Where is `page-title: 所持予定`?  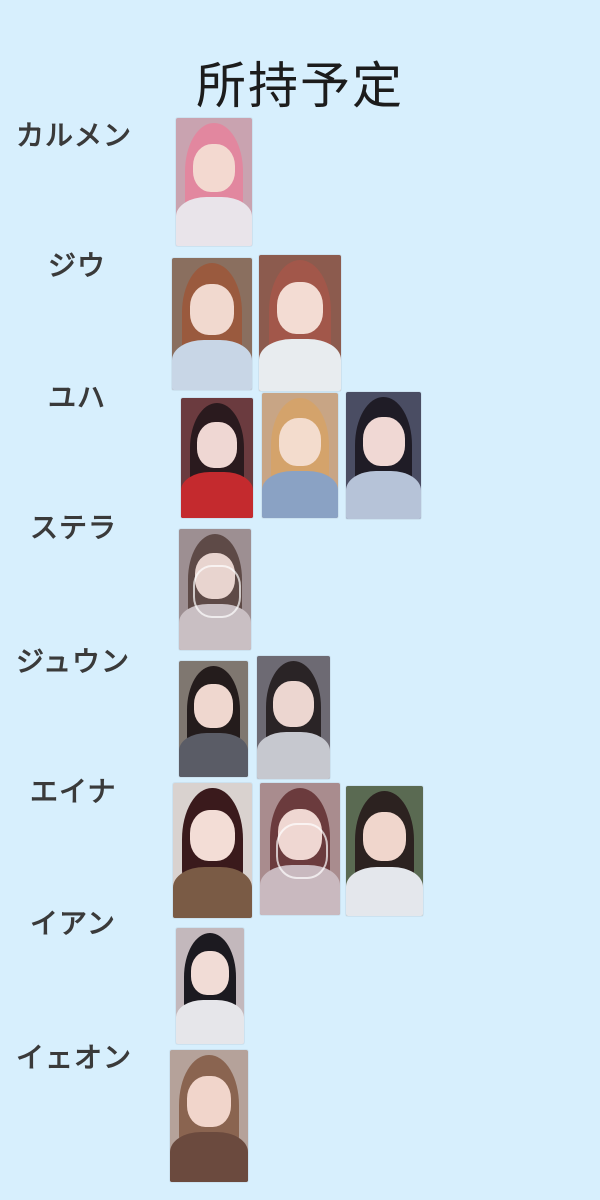 page-title: 所持予定 is located at coordinates (300, 86).